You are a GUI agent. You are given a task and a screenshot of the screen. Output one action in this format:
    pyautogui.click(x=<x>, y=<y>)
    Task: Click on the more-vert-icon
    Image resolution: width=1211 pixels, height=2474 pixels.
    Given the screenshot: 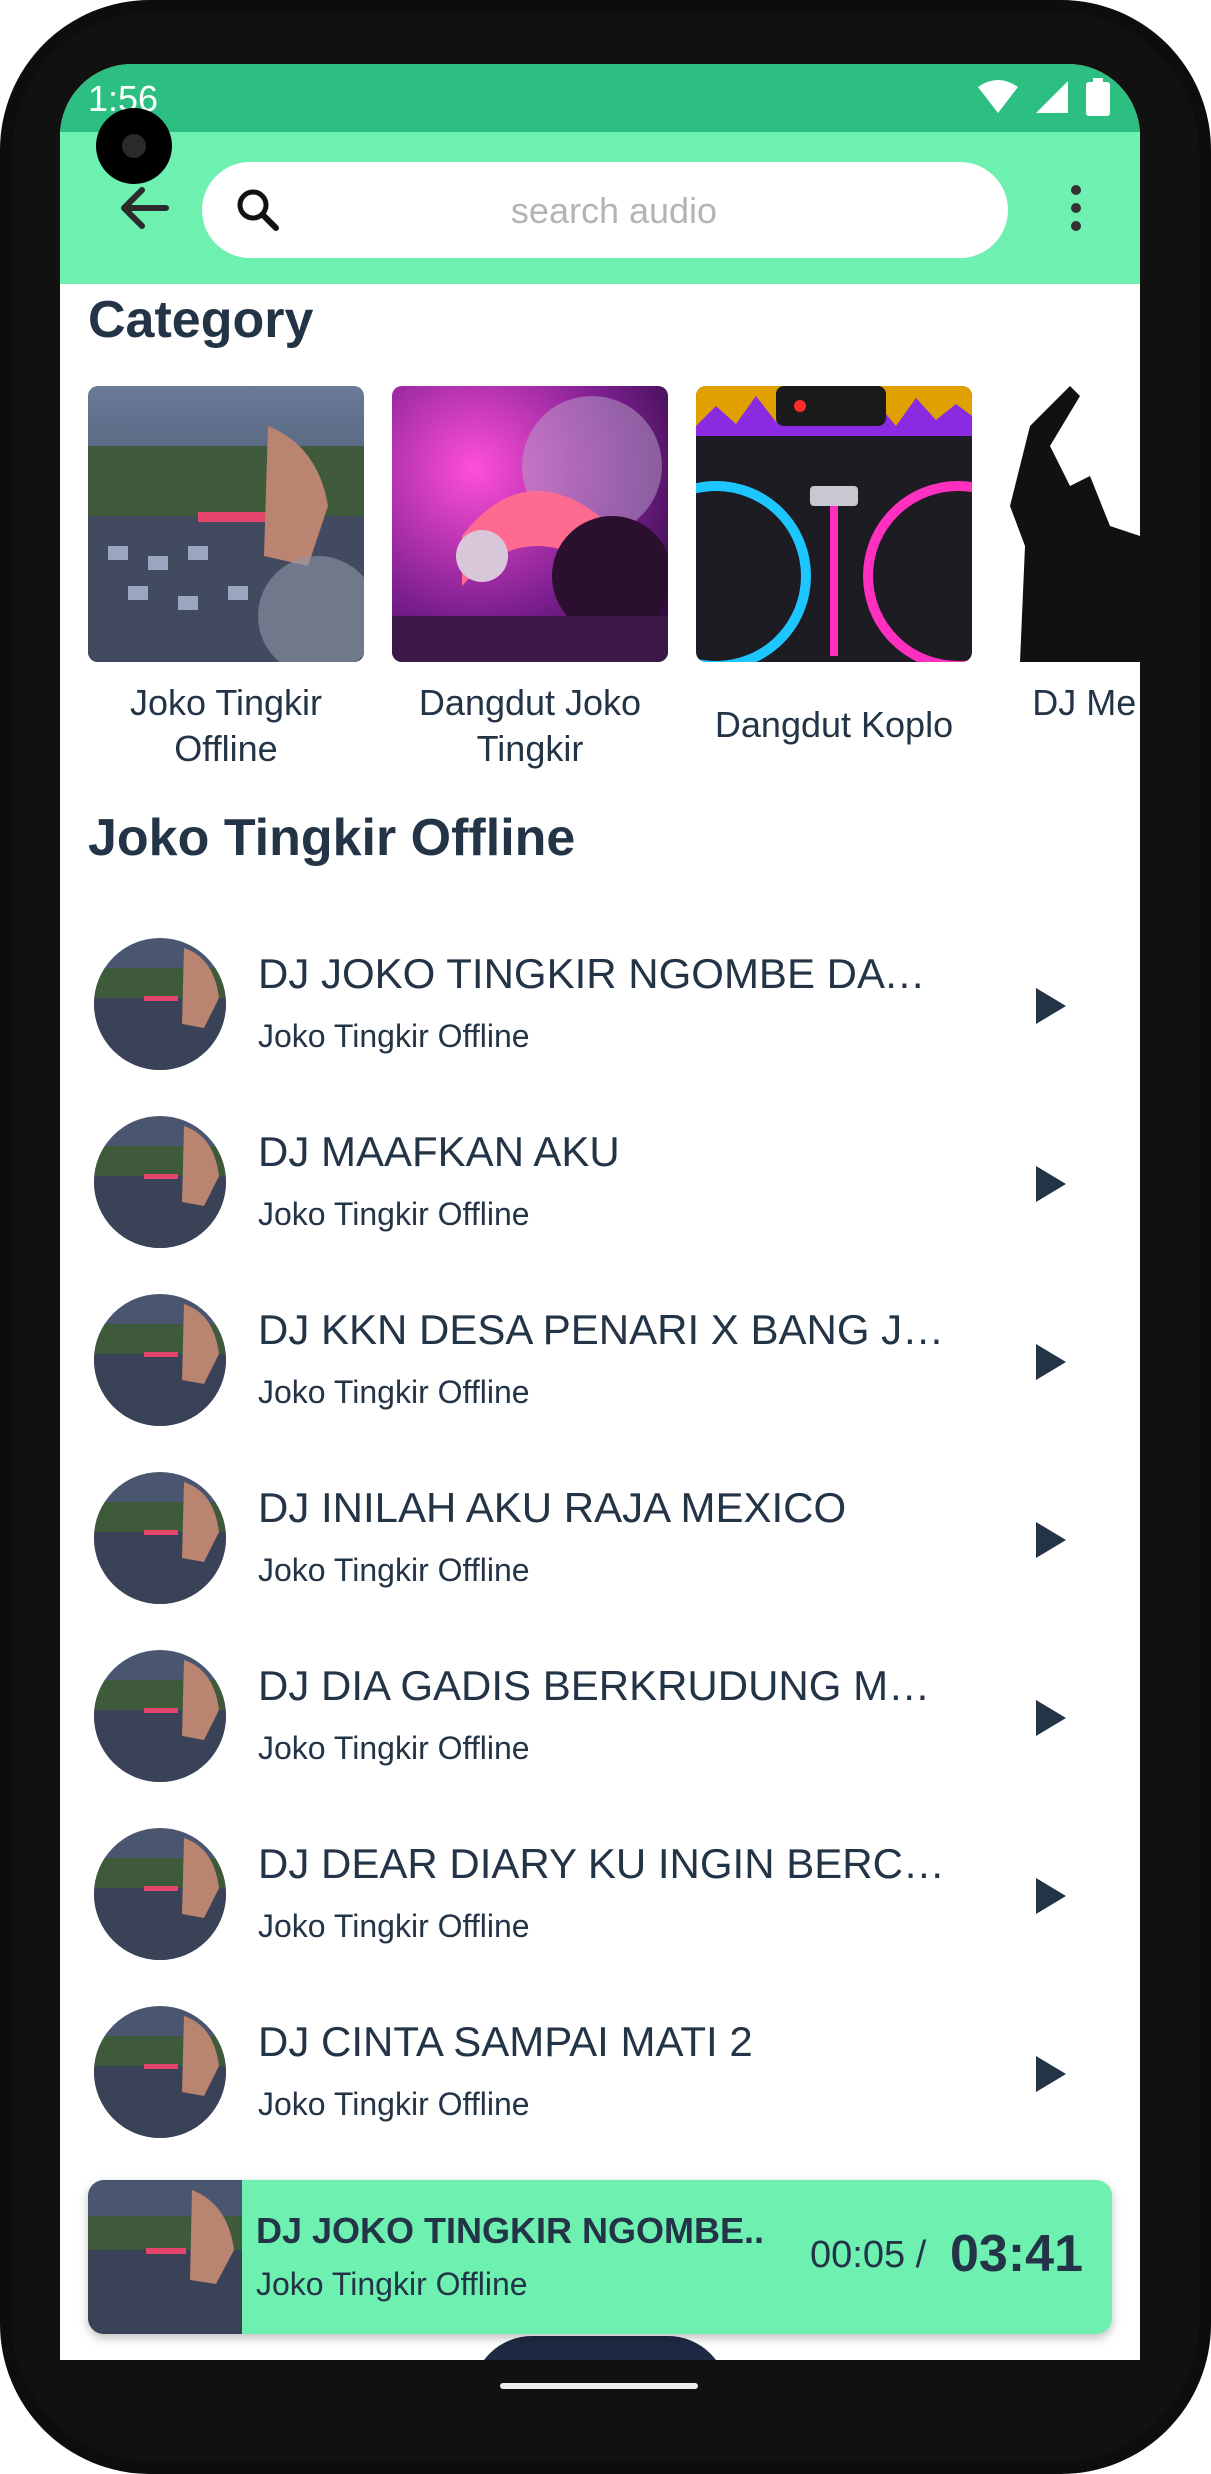 What is the action you would take?
    pyautogui.click(x=1076, y=208)
    